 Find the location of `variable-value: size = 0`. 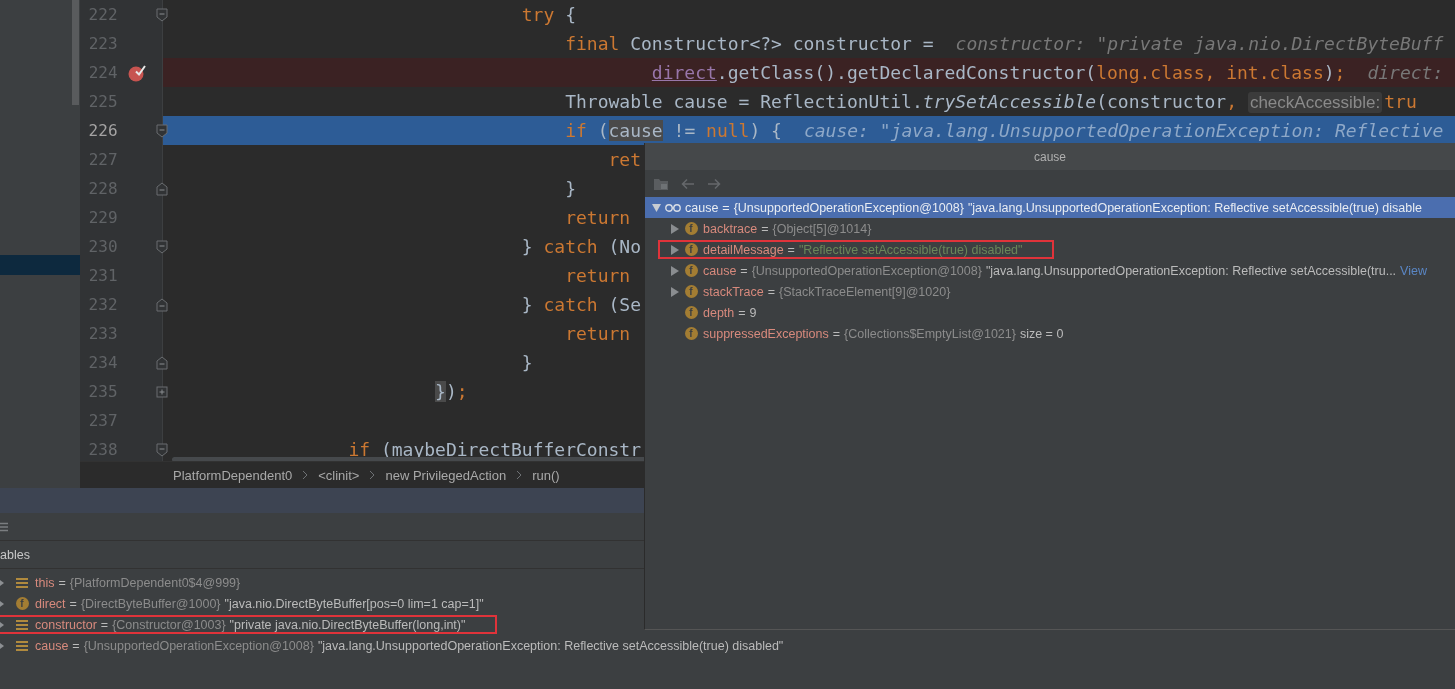

variable-value: size = 0 is located at coordinates (1041, 333).